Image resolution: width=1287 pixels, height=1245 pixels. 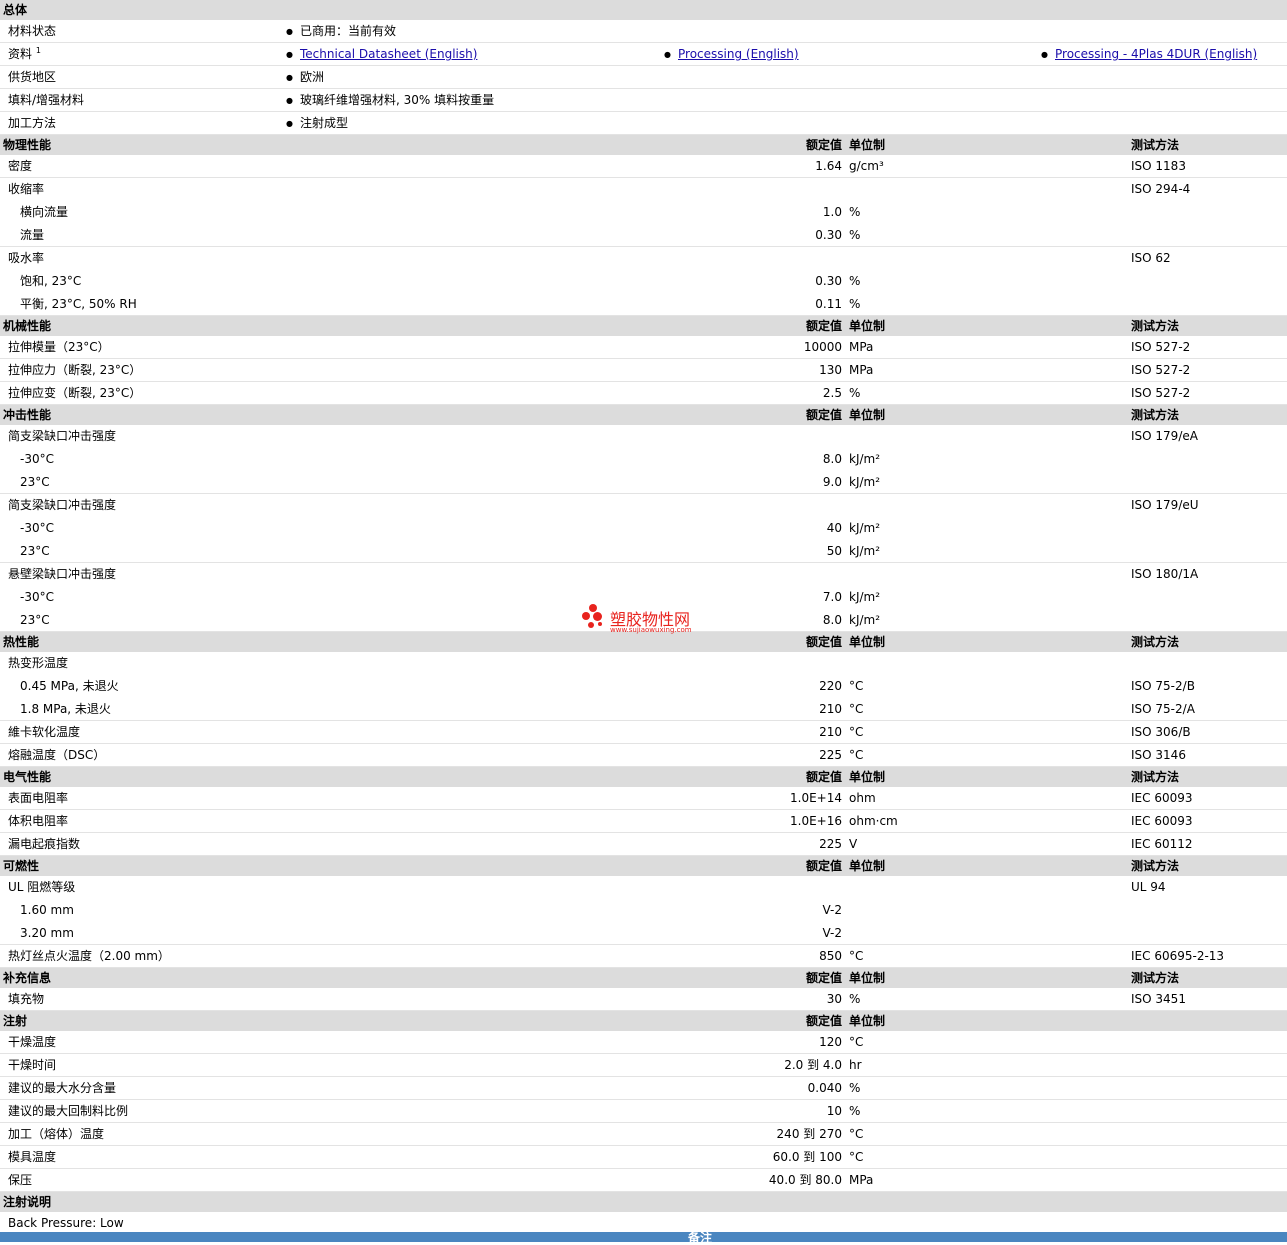 I want to click on watermark-logo: 塑胶物性网 www.sujiaowuxing.com, so click(x=645, y=619).